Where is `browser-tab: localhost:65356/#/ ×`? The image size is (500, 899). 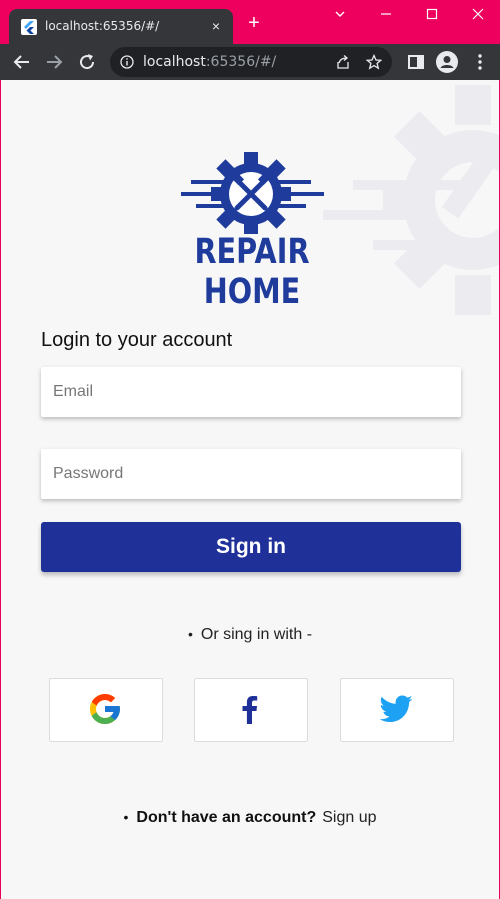 browser-tab: localhost:65356/#/ × is located at coordinates (121, 26).